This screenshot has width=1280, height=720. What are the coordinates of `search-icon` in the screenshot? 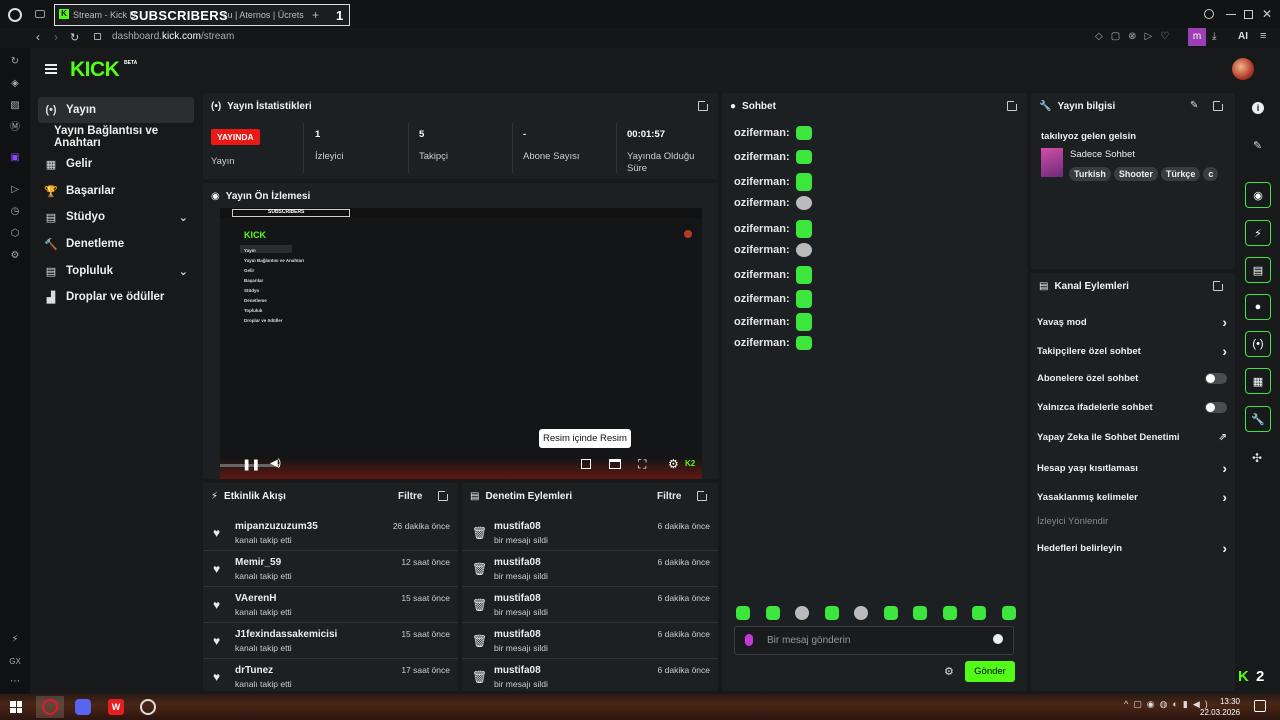 It's located at (1209, 14).